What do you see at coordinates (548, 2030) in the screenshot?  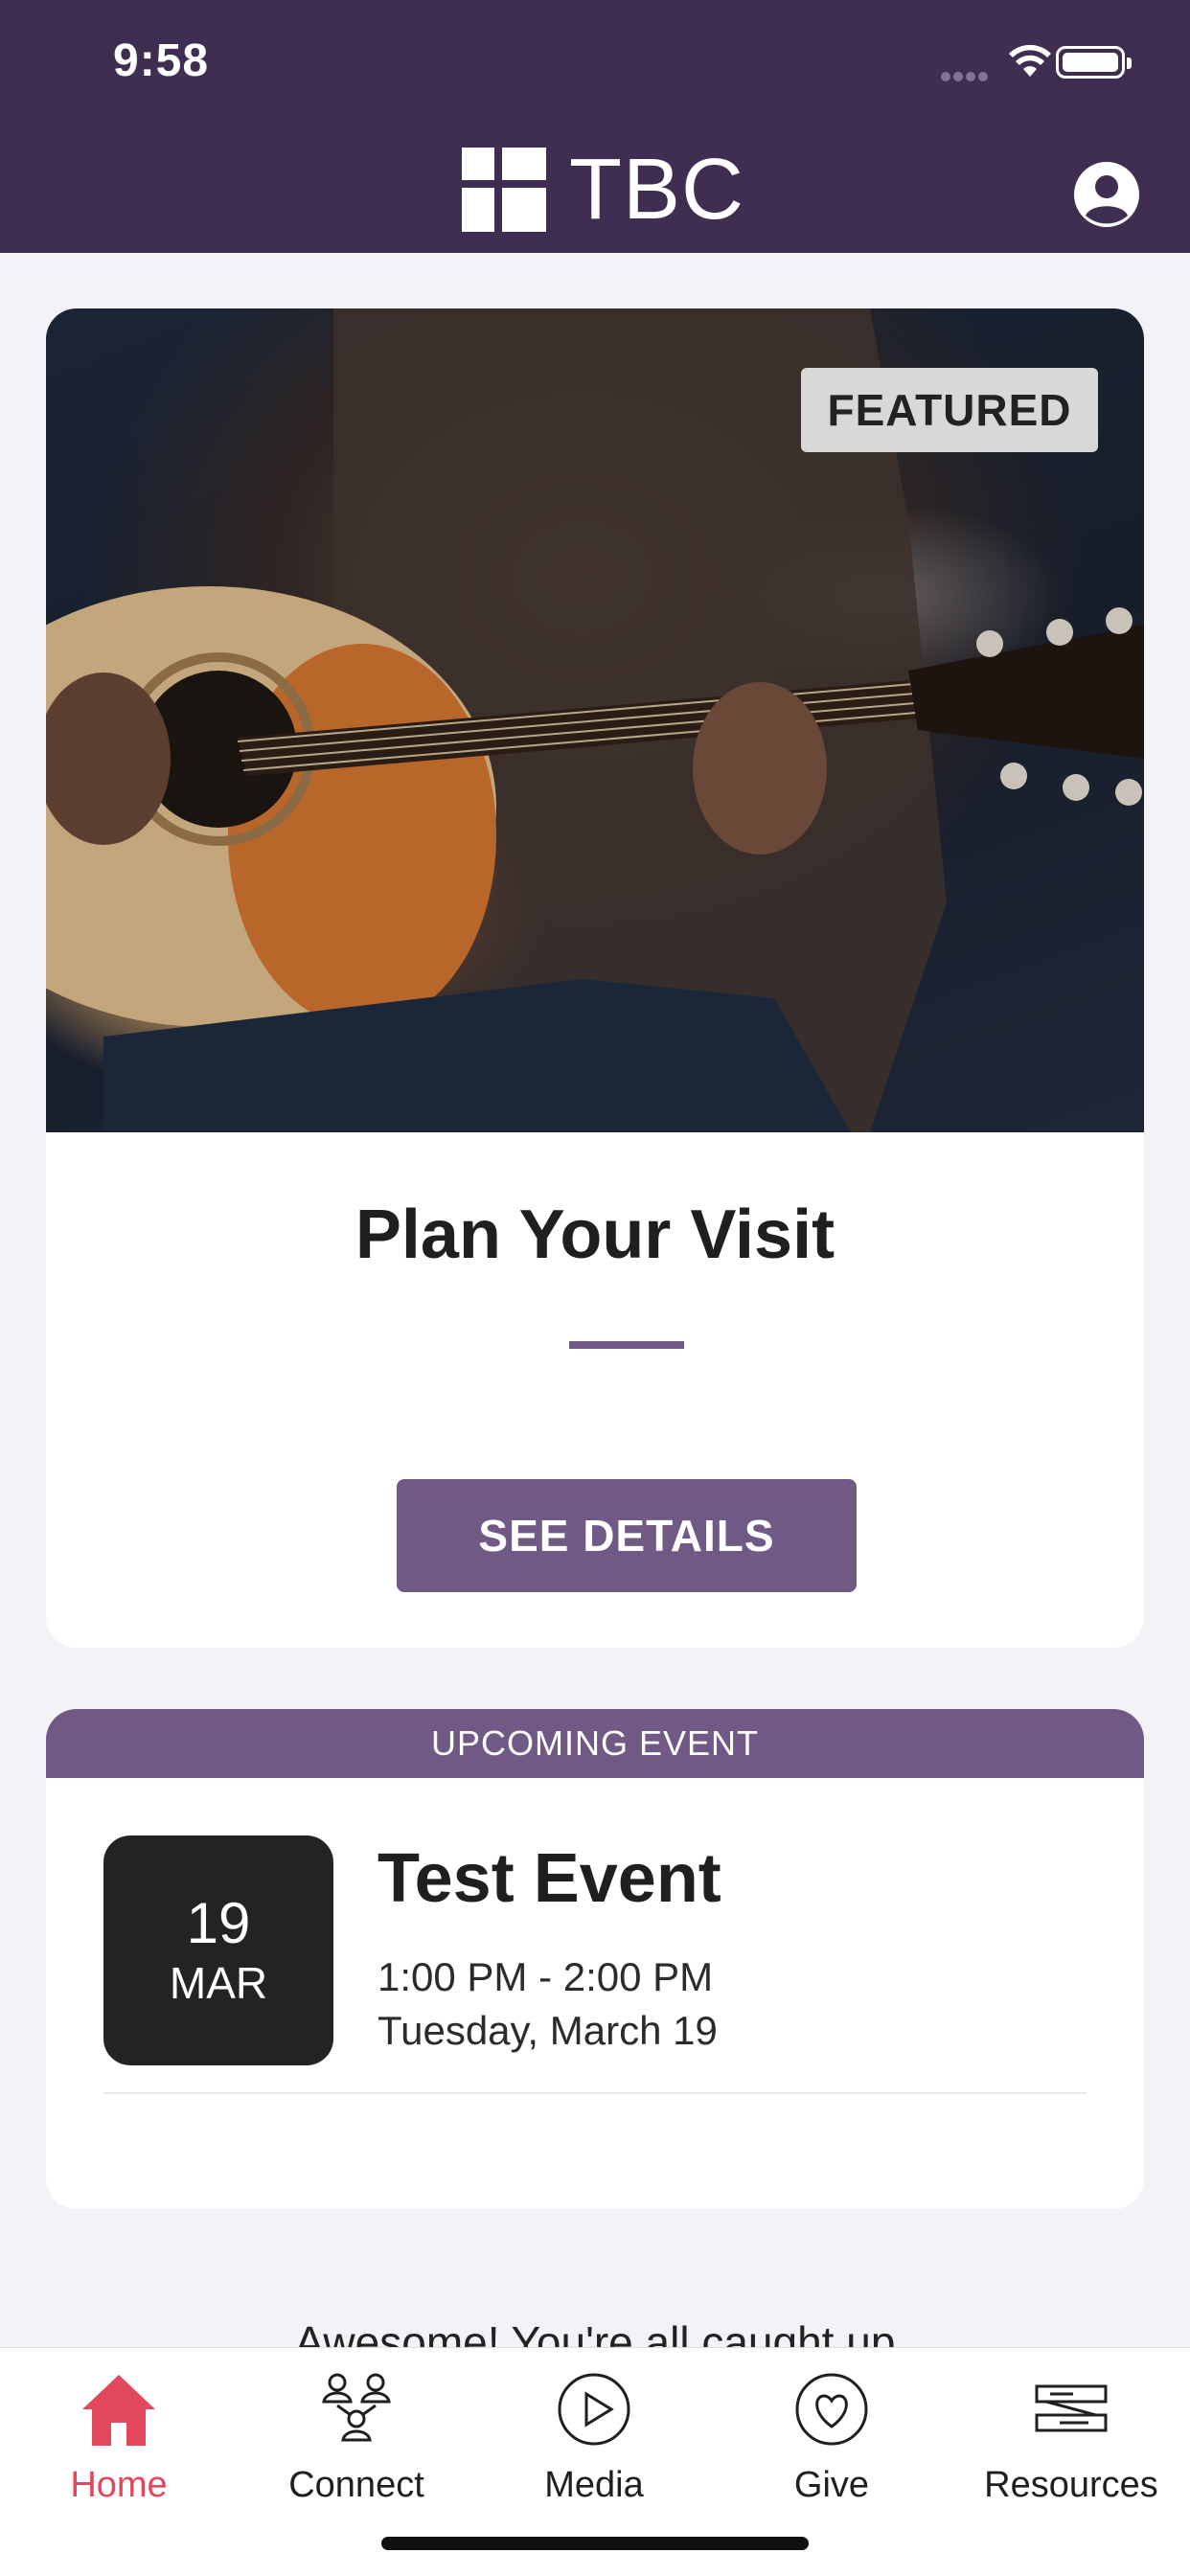 I see `event-date: Tuesday, March 19` at bounding box center [548, 2030].